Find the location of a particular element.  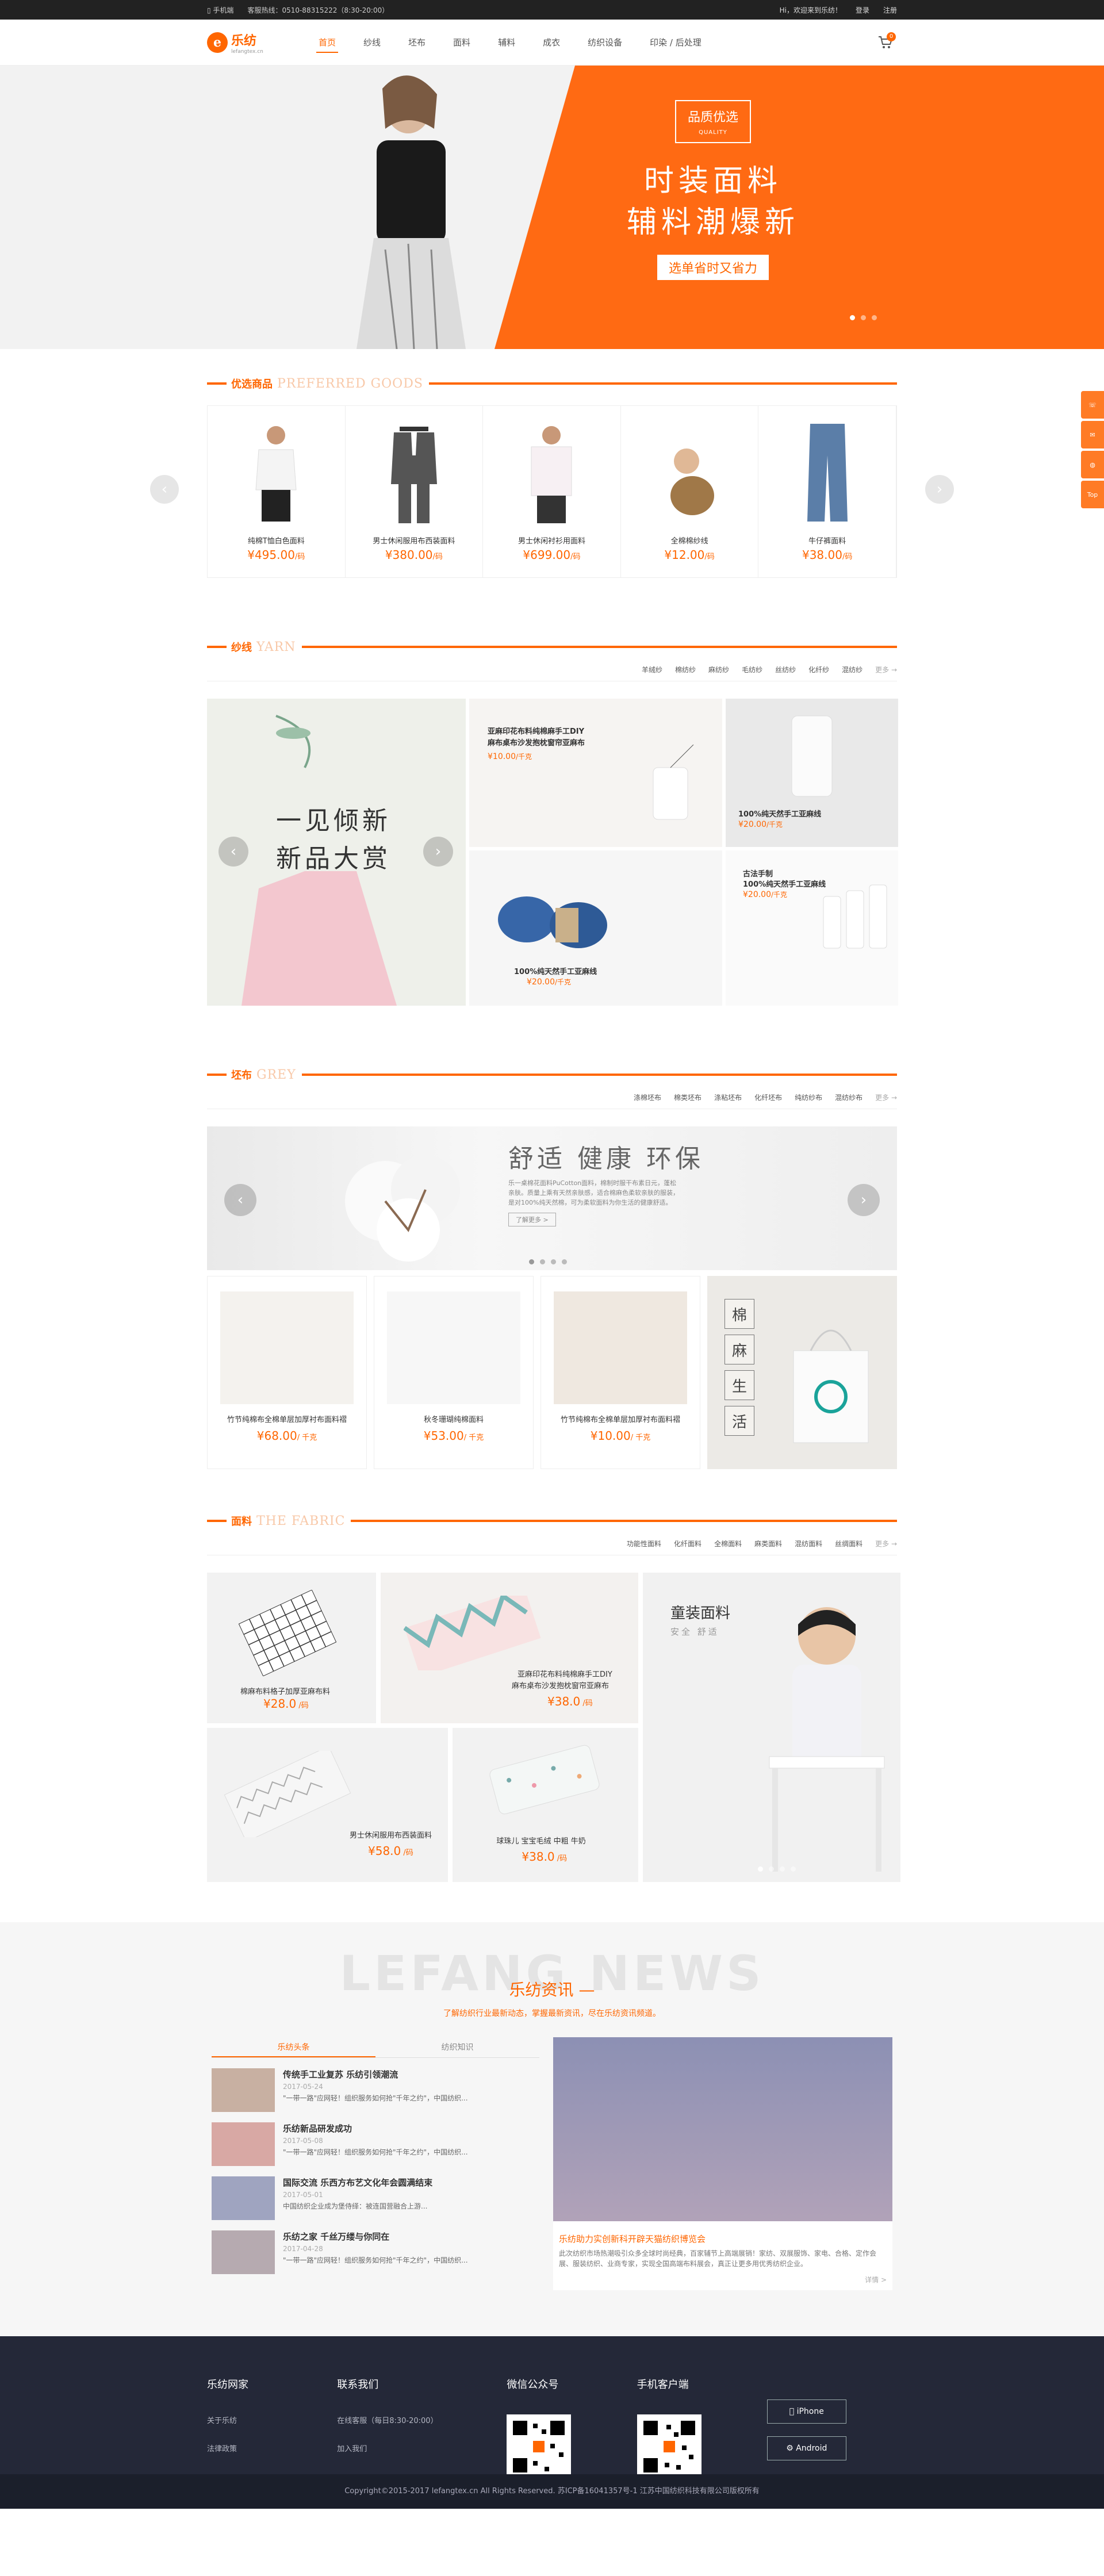

fabric-card: 球珠儿 宝宝毛绒 中粗 牛奶 ¥38.0 /码 is located at coordinates (545, 1805).